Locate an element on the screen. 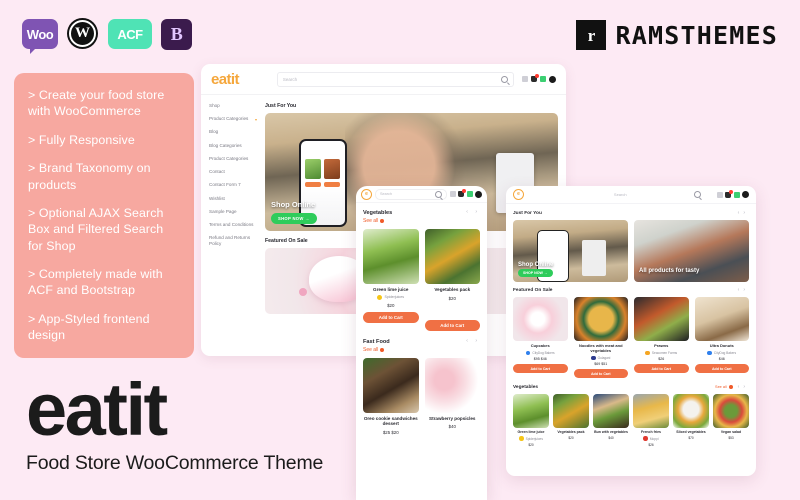  sidebar-item-refund-policy: Refund and Returns Policy is located at coordinates (233, 240).